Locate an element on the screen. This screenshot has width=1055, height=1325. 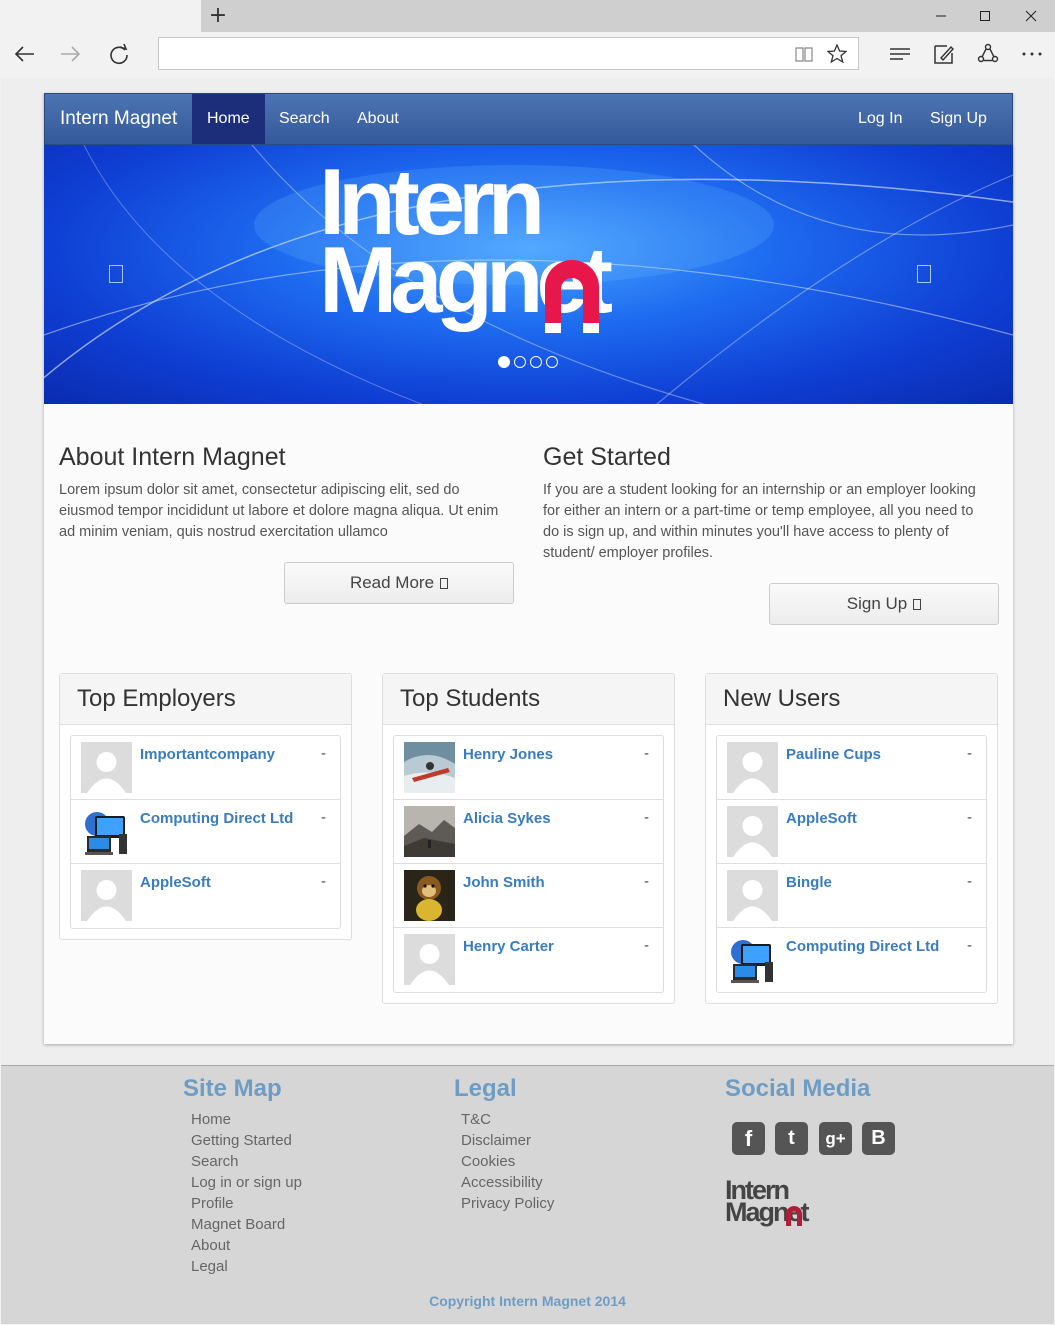
more-icon is located at coordinates (1032, 54).